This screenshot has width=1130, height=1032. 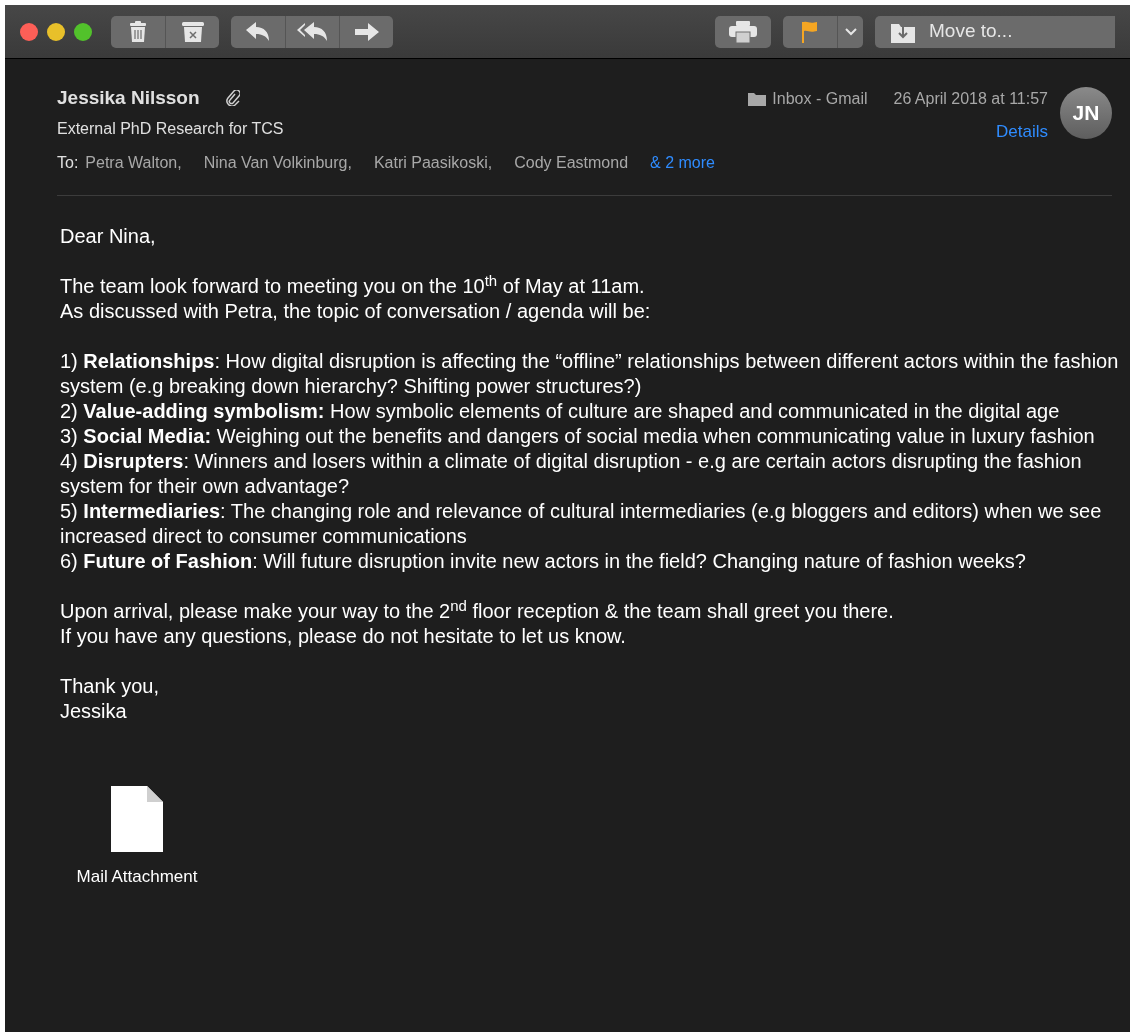 What do you see at coordinates (366, 31) in the screenshot?
I see `forward-icon` at bounding box center [366, 31].